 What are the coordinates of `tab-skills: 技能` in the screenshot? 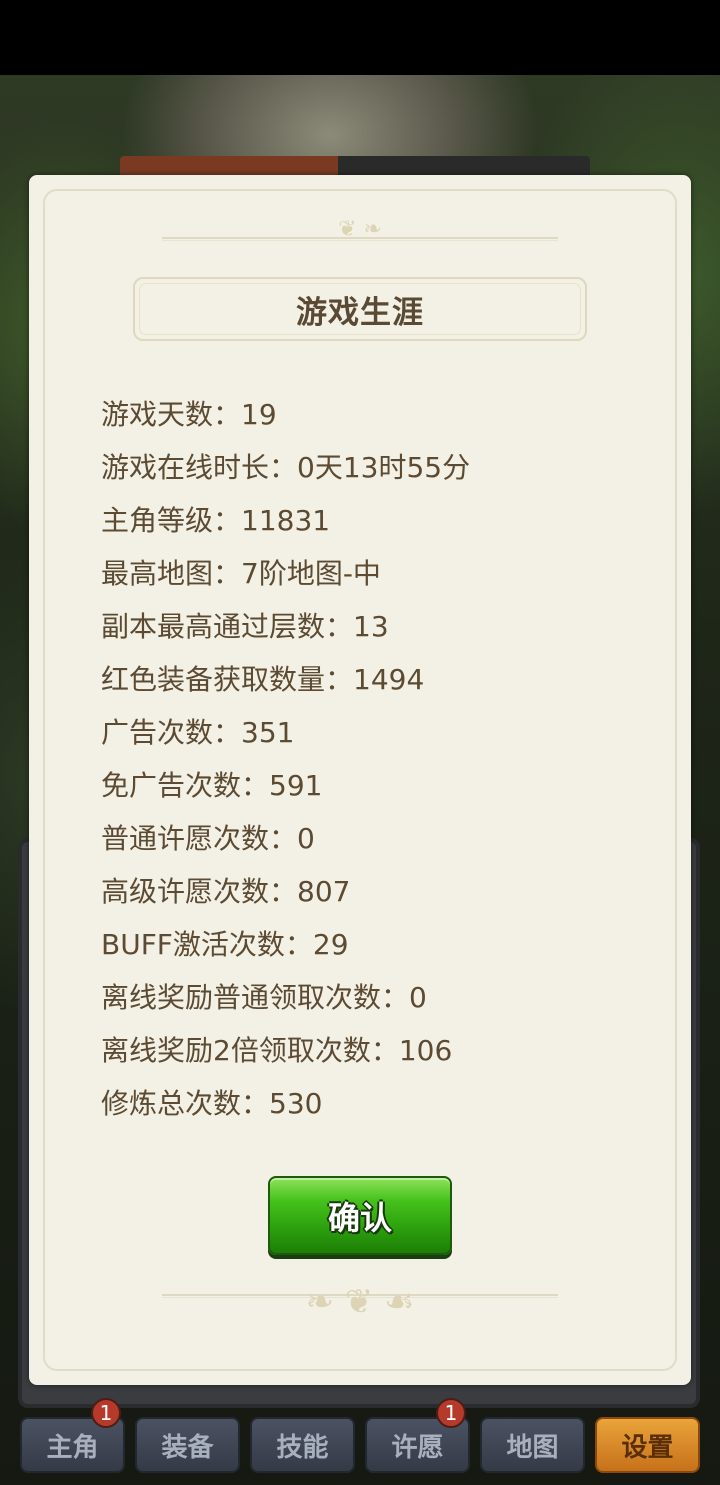 It's located at (302, 1445).